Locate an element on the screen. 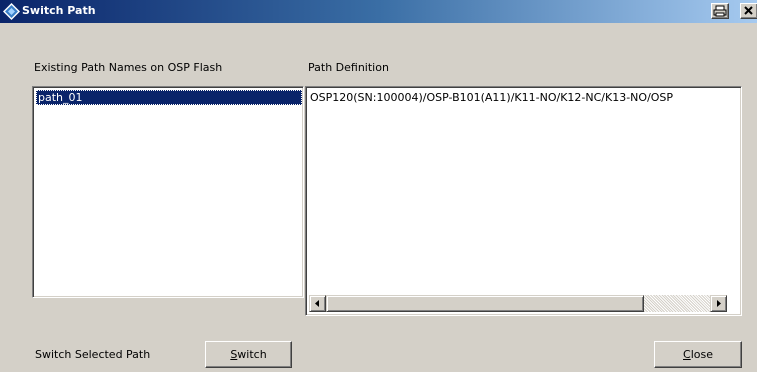 This screenshot has height=372, width=757. window-title: Switch Path is located at coordinates (59, 10).